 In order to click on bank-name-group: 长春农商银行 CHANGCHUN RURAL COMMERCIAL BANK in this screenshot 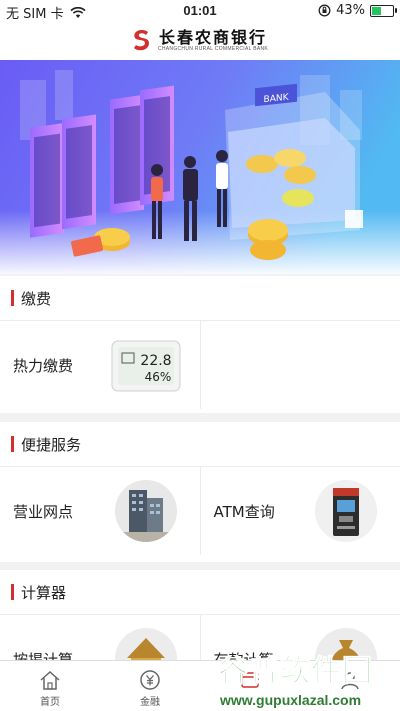, I will do `click(213, 41)`.